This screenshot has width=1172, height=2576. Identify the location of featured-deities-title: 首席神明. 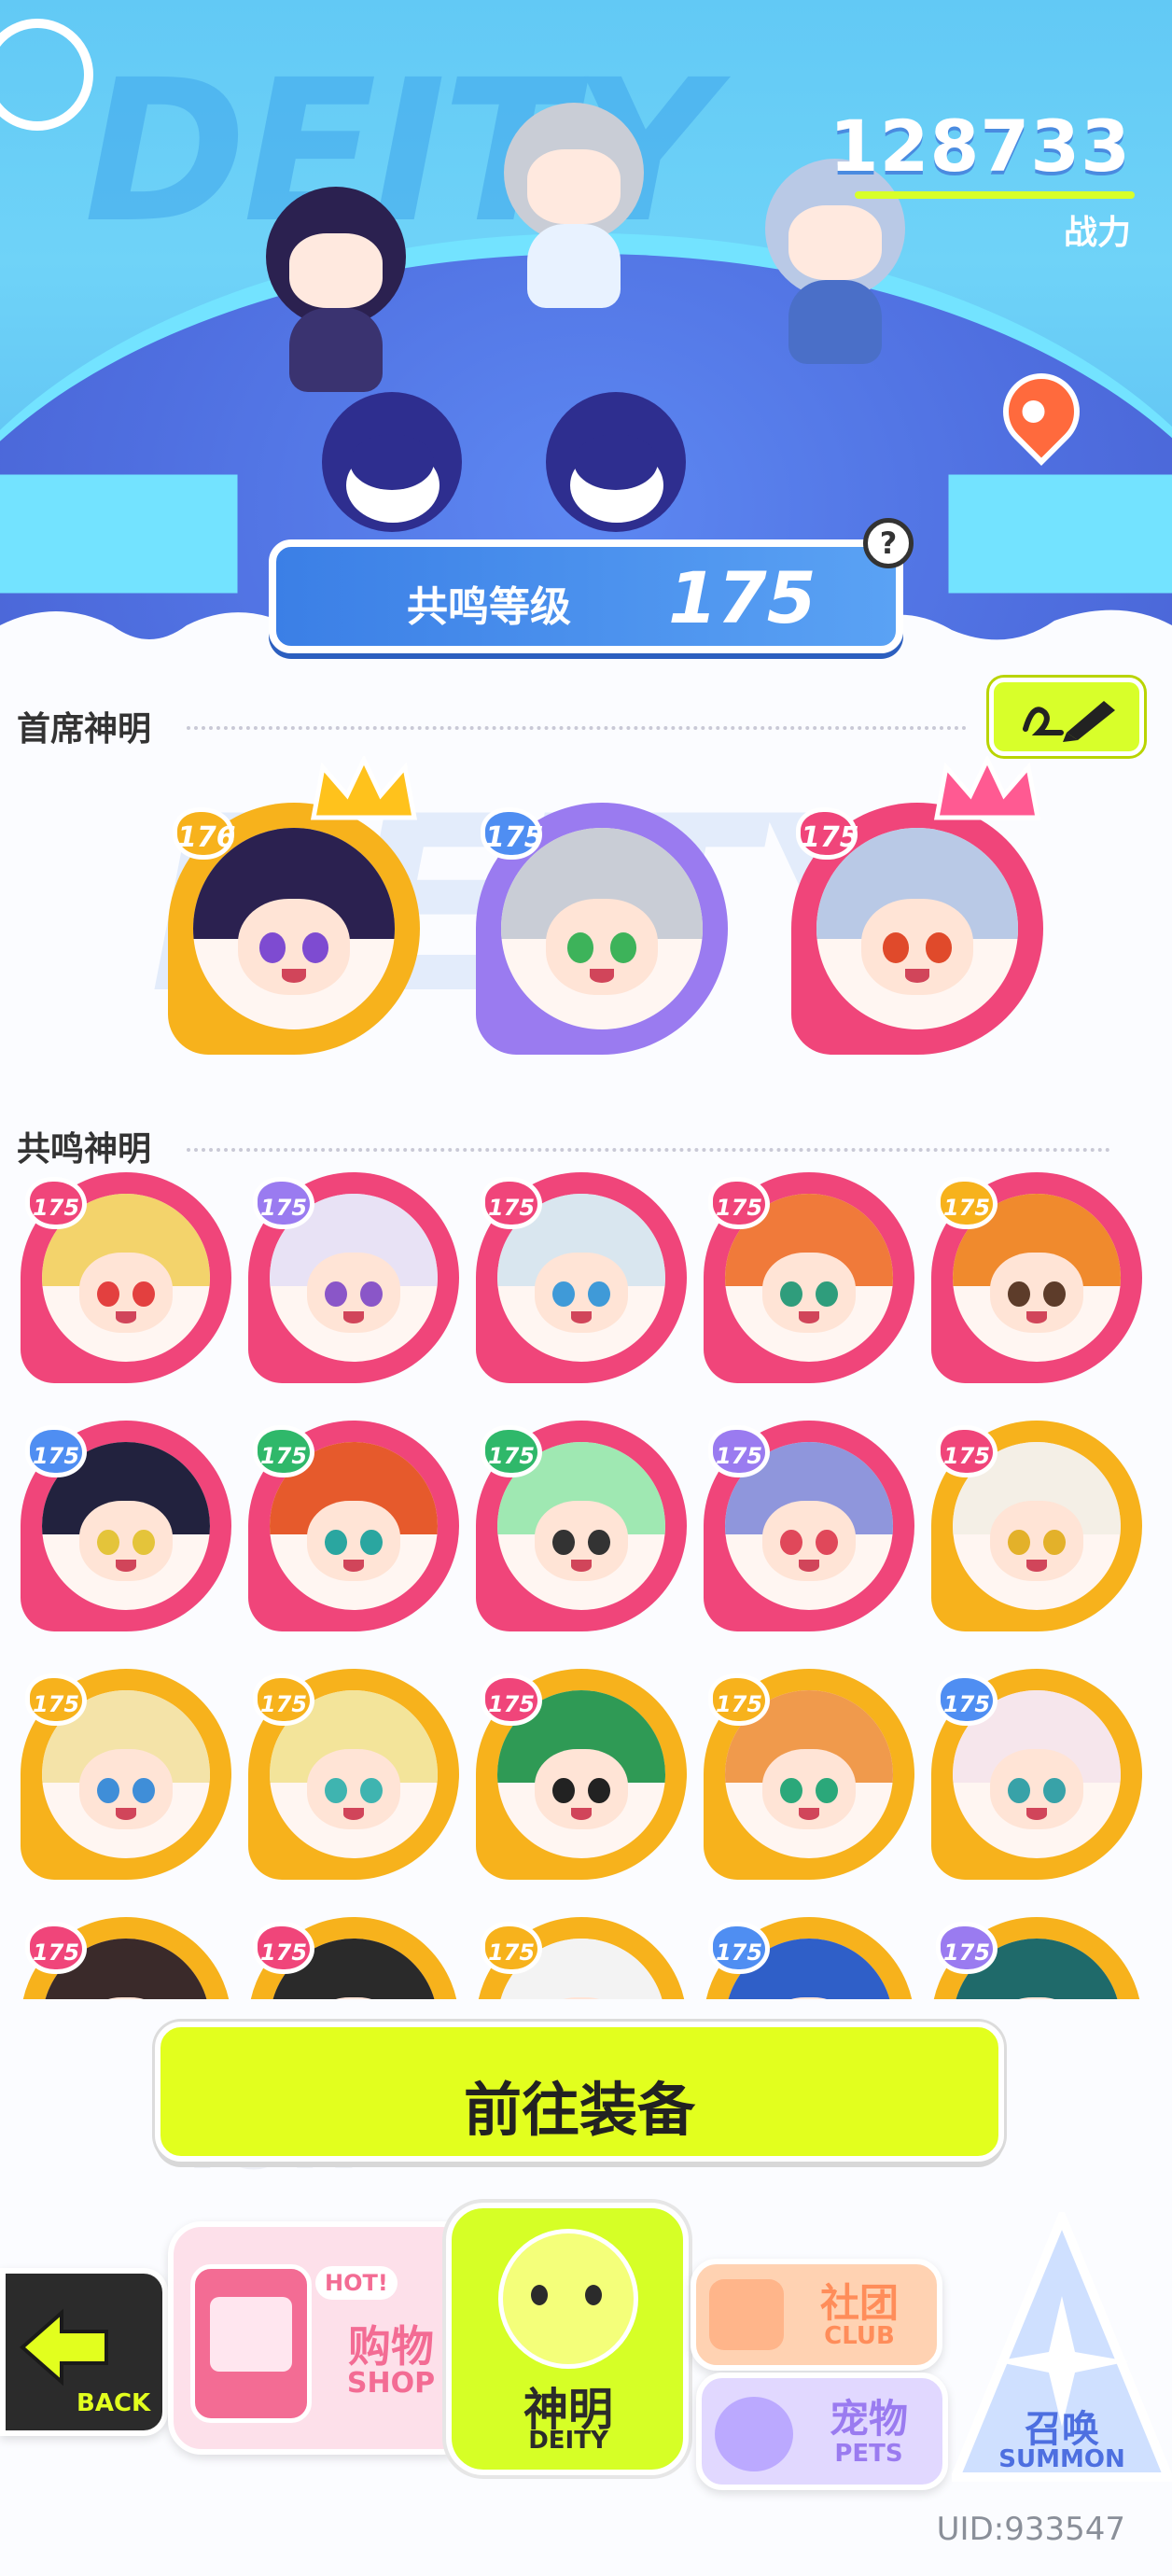
(88, 726).